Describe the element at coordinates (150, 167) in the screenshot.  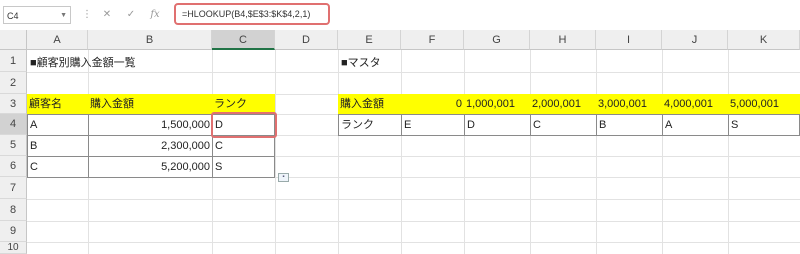
I see `cell-b6: 5,200,000` at that location.